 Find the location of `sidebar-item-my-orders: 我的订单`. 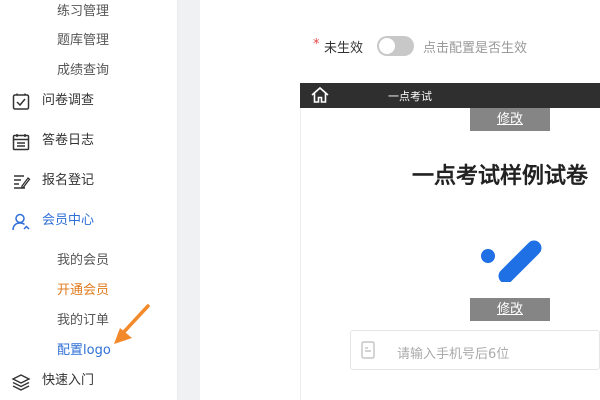

sidebar-item-my-orders: 我的订单 is located at coordinates (83, 318).